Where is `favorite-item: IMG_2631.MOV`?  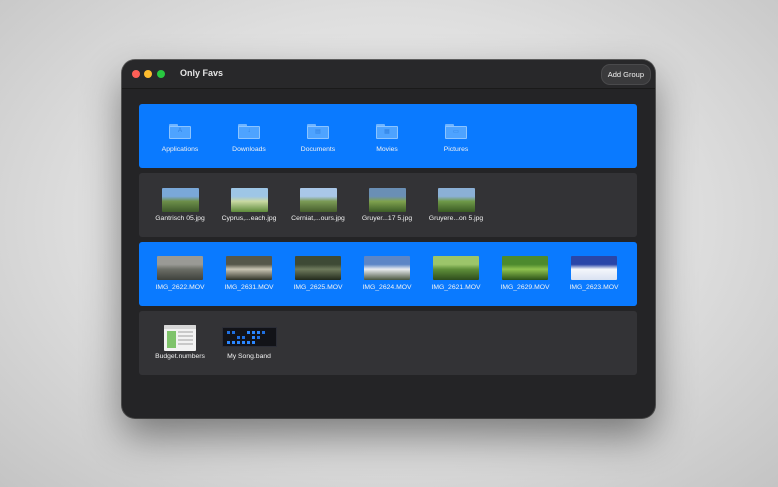
favorite-item: IMG_2631.MOV is located at coordinates (249, 274).